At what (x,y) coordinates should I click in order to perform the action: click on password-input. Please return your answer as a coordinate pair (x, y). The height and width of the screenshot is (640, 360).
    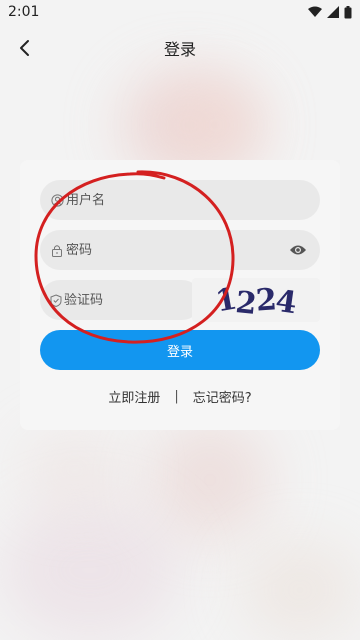
    Looking at the image, I should click on (166, 250).